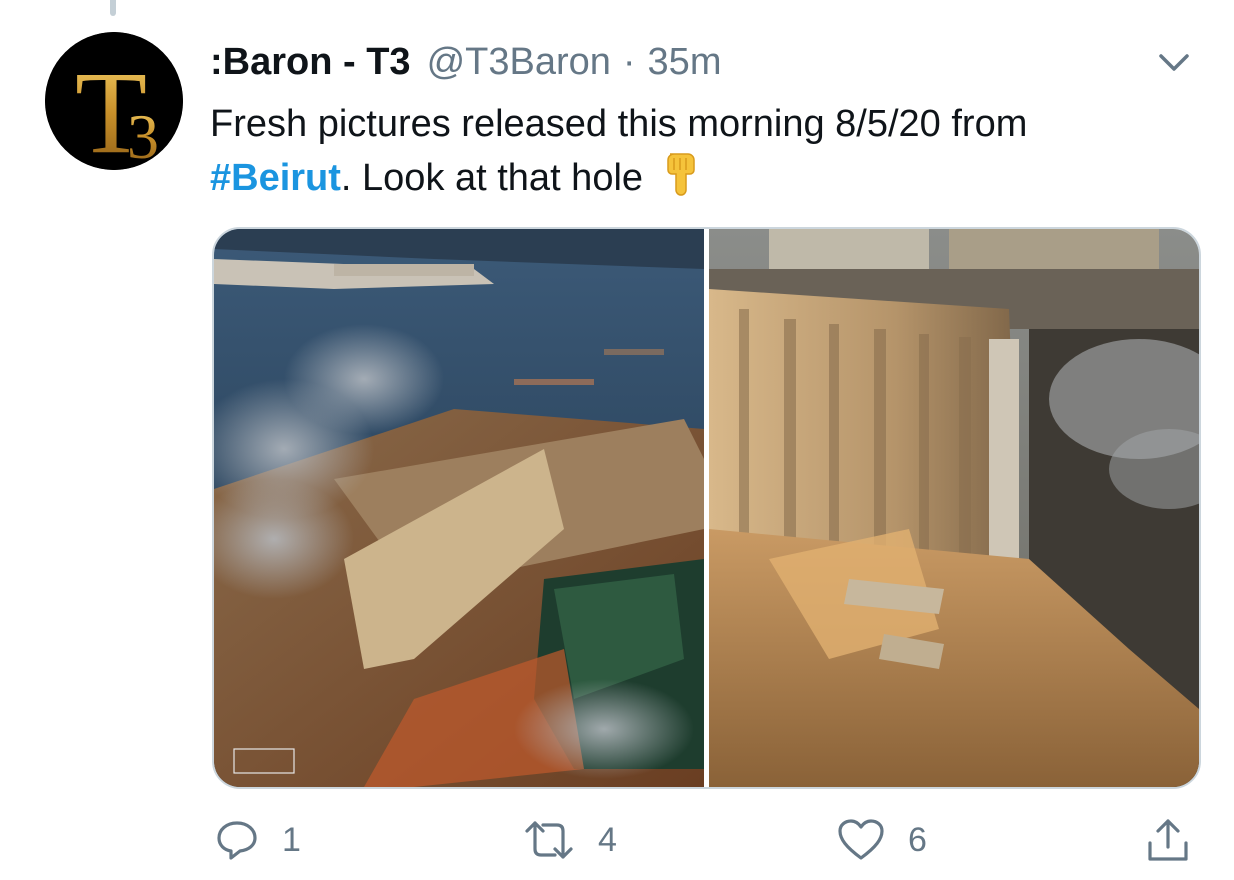 This screenshot has height=880, width=1234. I want to click on tweet-header: :Baron - T3 @T3Baron · 35m, so click(465, 62).